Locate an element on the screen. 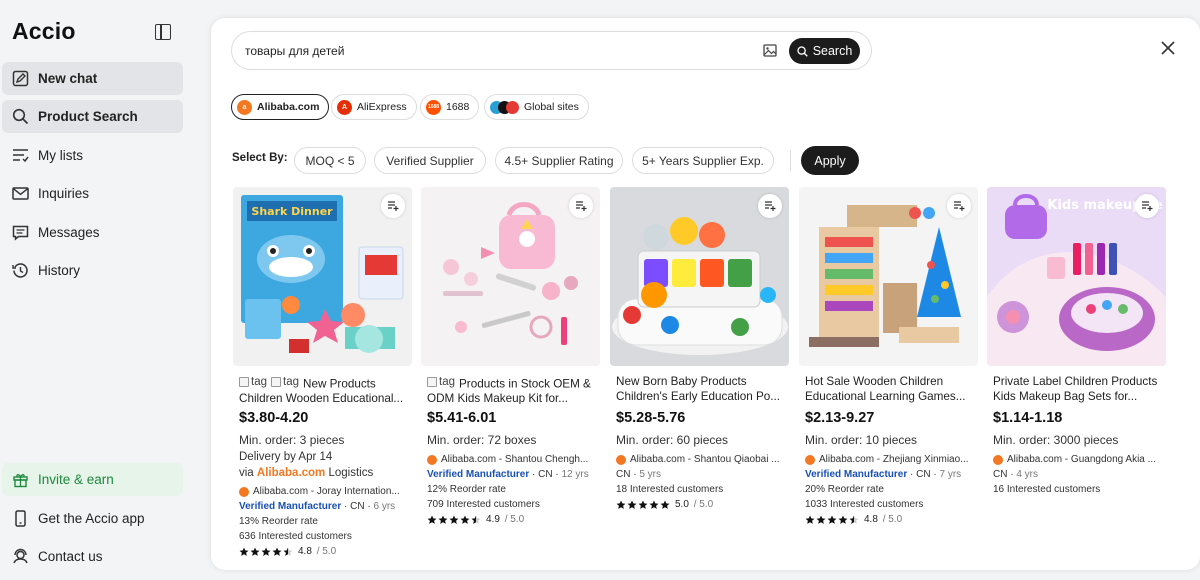 This screenshot has width=1200, height=580. search-button: Search is located at coordinates (824, 51).